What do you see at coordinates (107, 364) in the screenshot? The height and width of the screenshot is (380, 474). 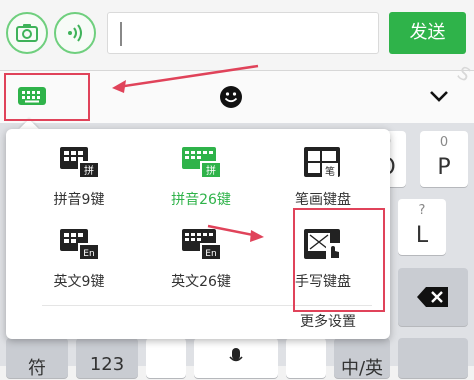 I see `number-key-label: 123` at bounding box center [107, 364].